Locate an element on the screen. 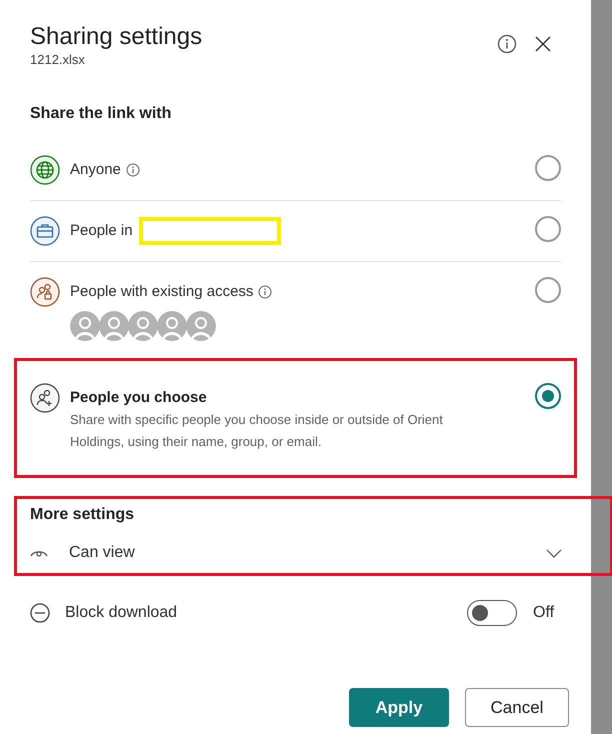  toggle-switch is located at coordinates (492, 613).